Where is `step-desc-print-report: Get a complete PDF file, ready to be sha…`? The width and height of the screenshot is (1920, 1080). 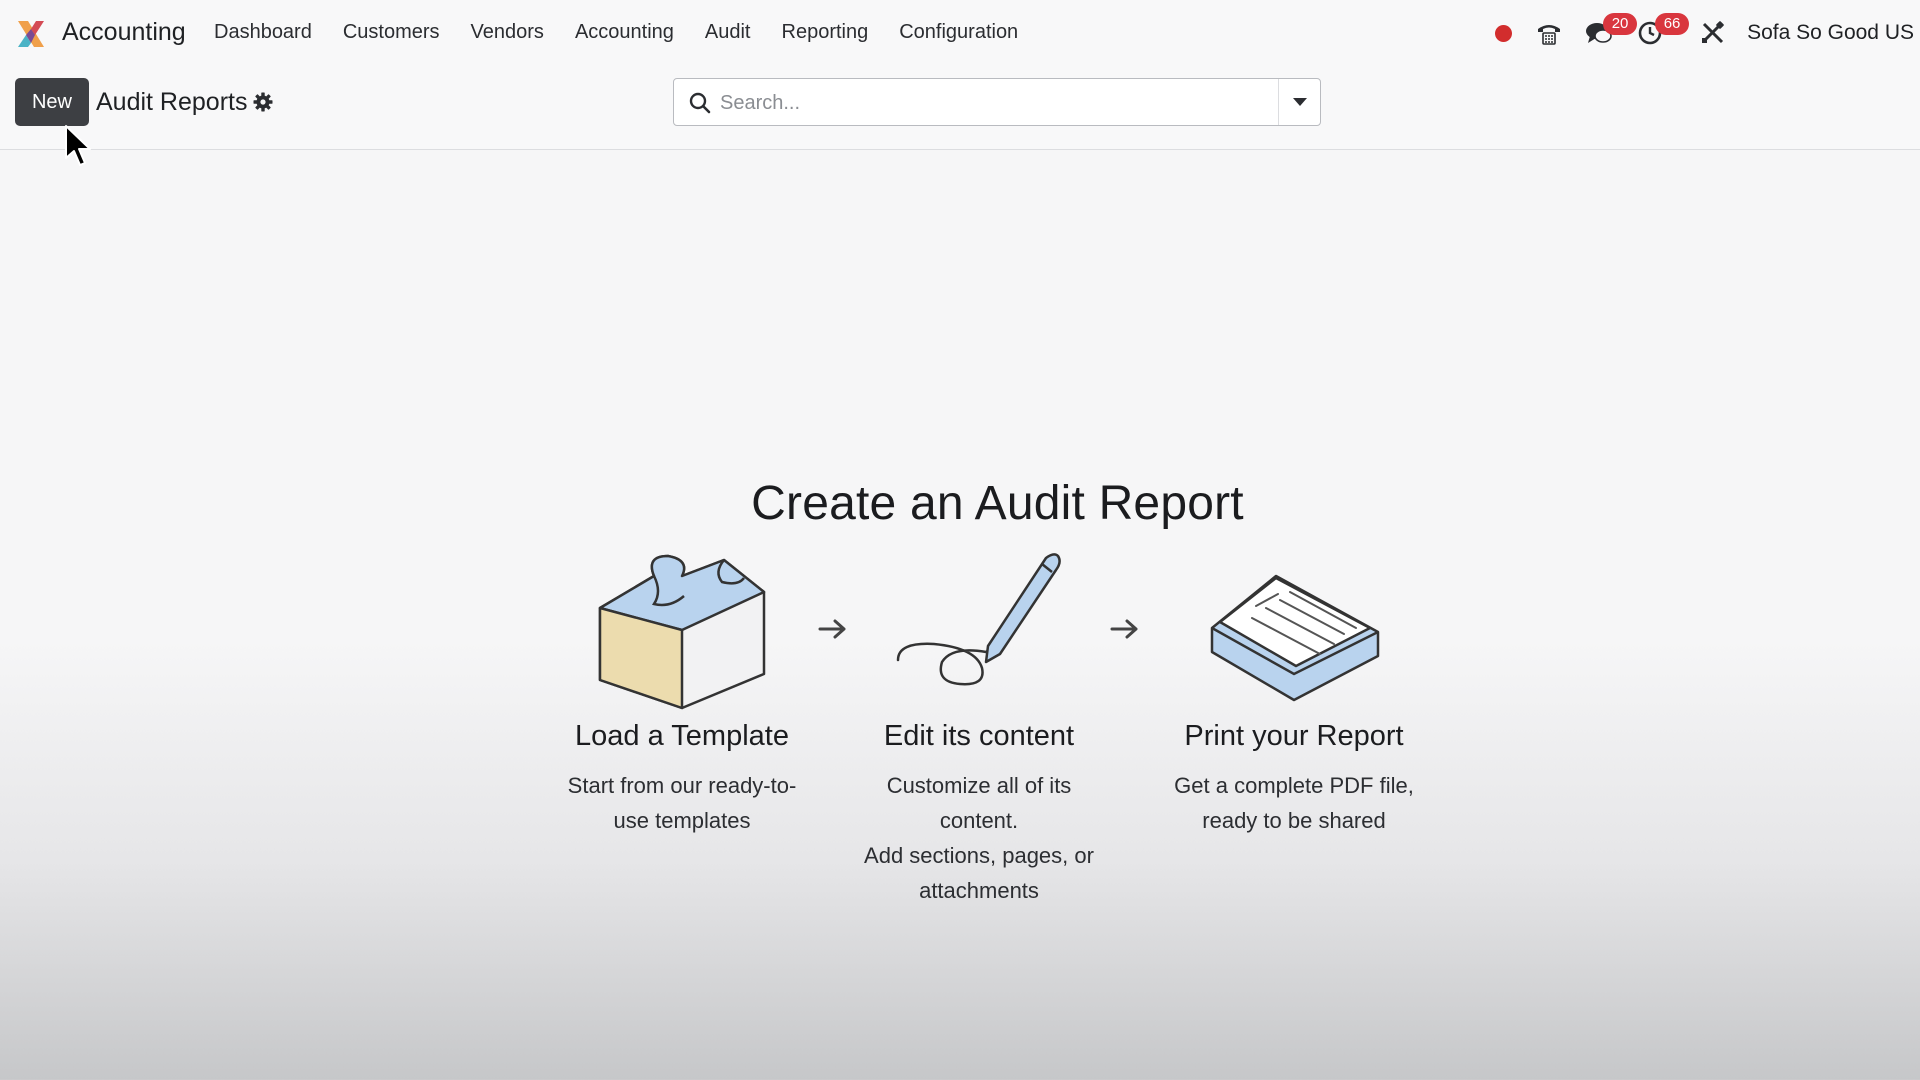
step-desc-print-report: Get a complete PDF file, ready to be sha… is located at coordinates (1294, 803).